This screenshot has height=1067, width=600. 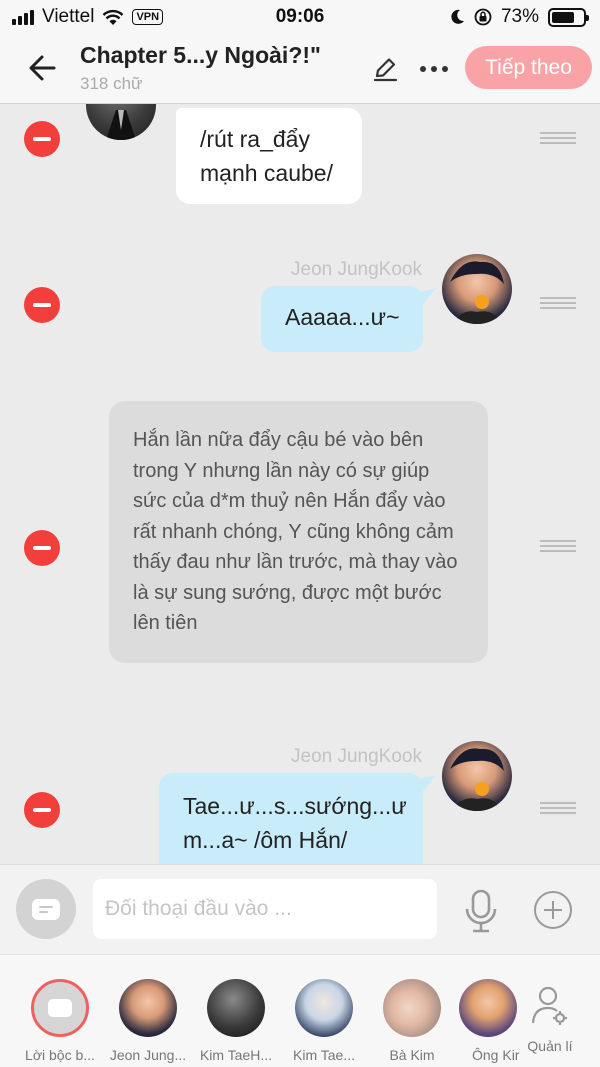 I want to click on rotation-lock-icon, so click(x=483, y=17).